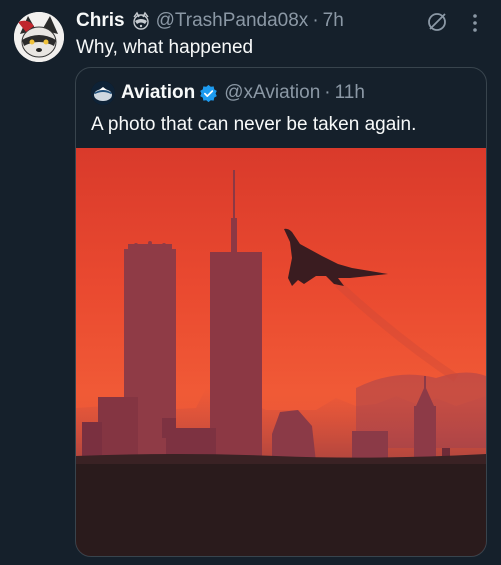 This screenshot has height=565, width=501. What do you see at coordinates (158, 93) in the screenshot?
I see `quoted-author-name: Aviation` at bounding box center [158, 93].